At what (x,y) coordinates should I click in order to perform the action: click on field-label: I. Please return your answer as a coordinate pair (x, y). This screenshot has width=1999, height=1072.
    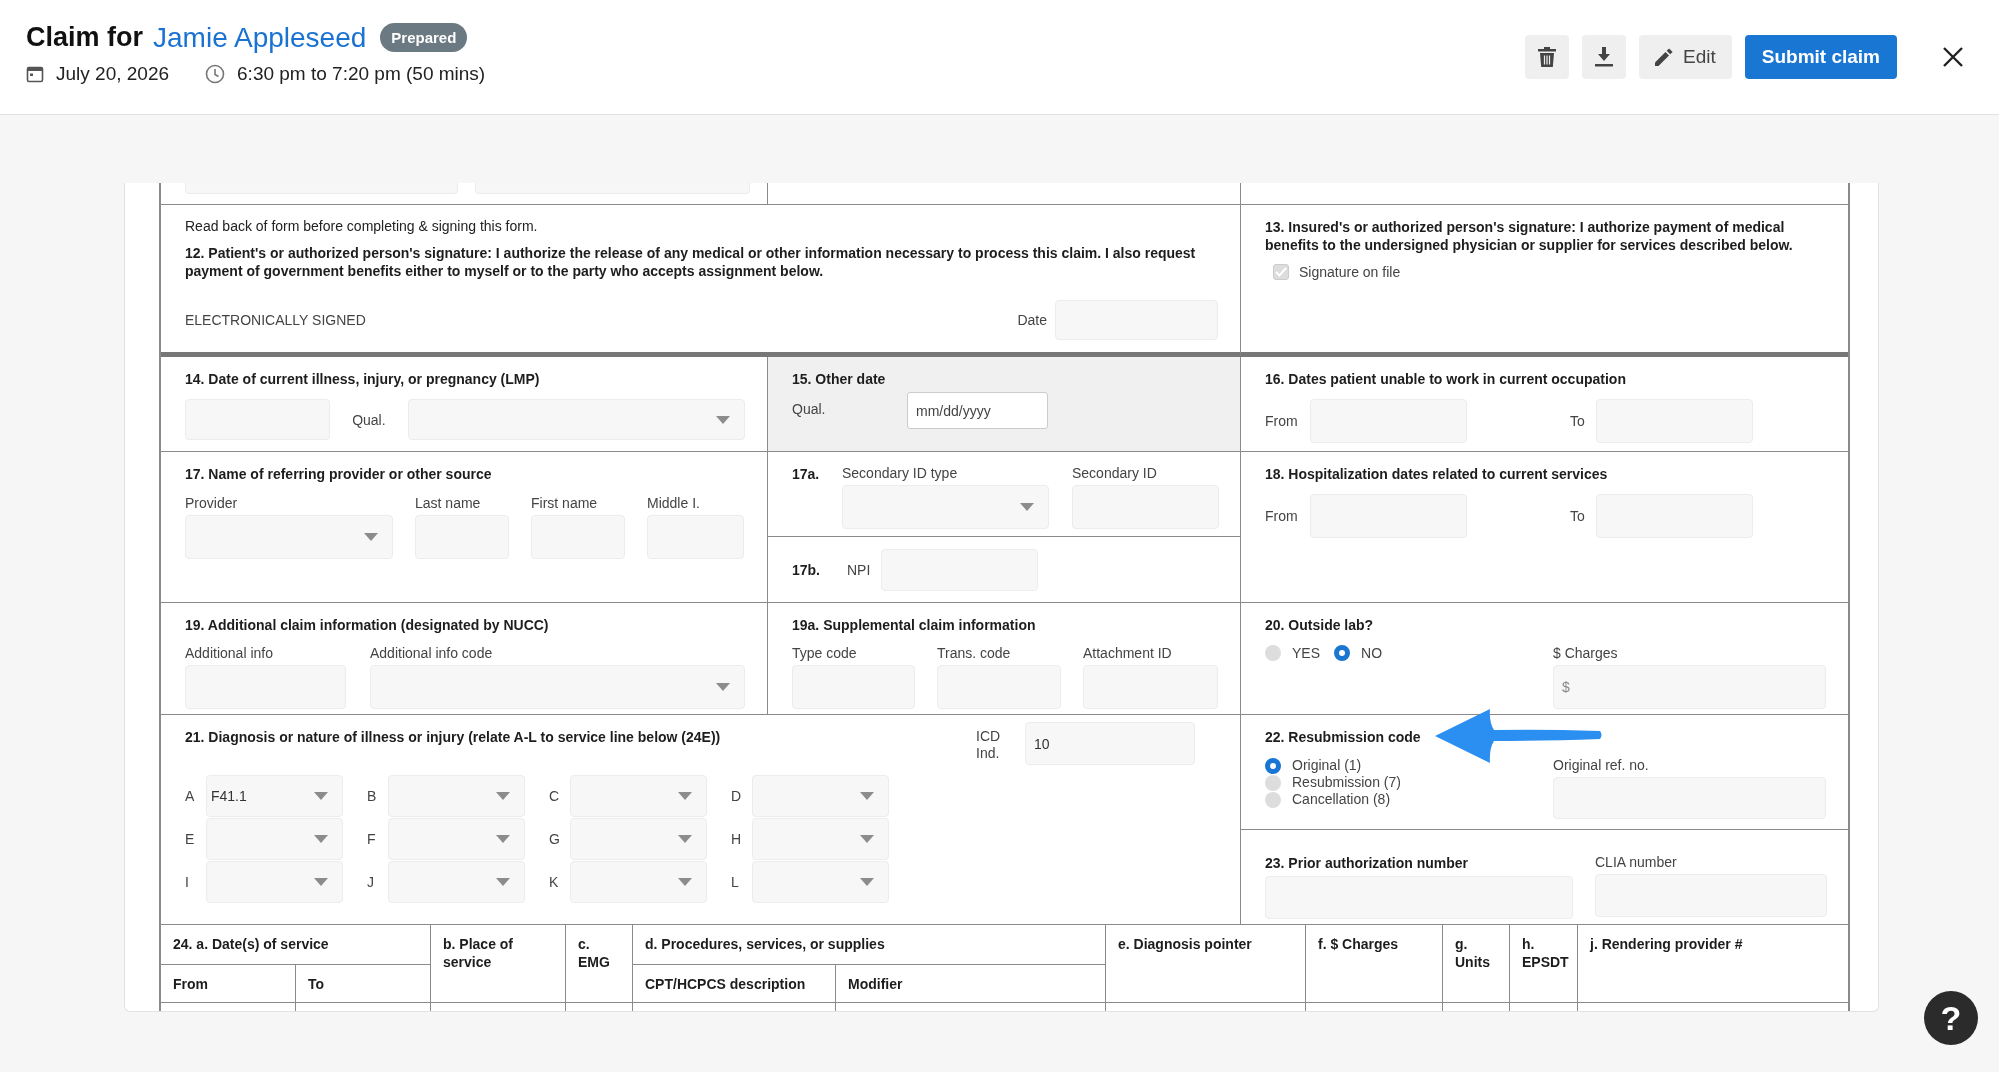
    Looking at the image, I should click on (187, 882).